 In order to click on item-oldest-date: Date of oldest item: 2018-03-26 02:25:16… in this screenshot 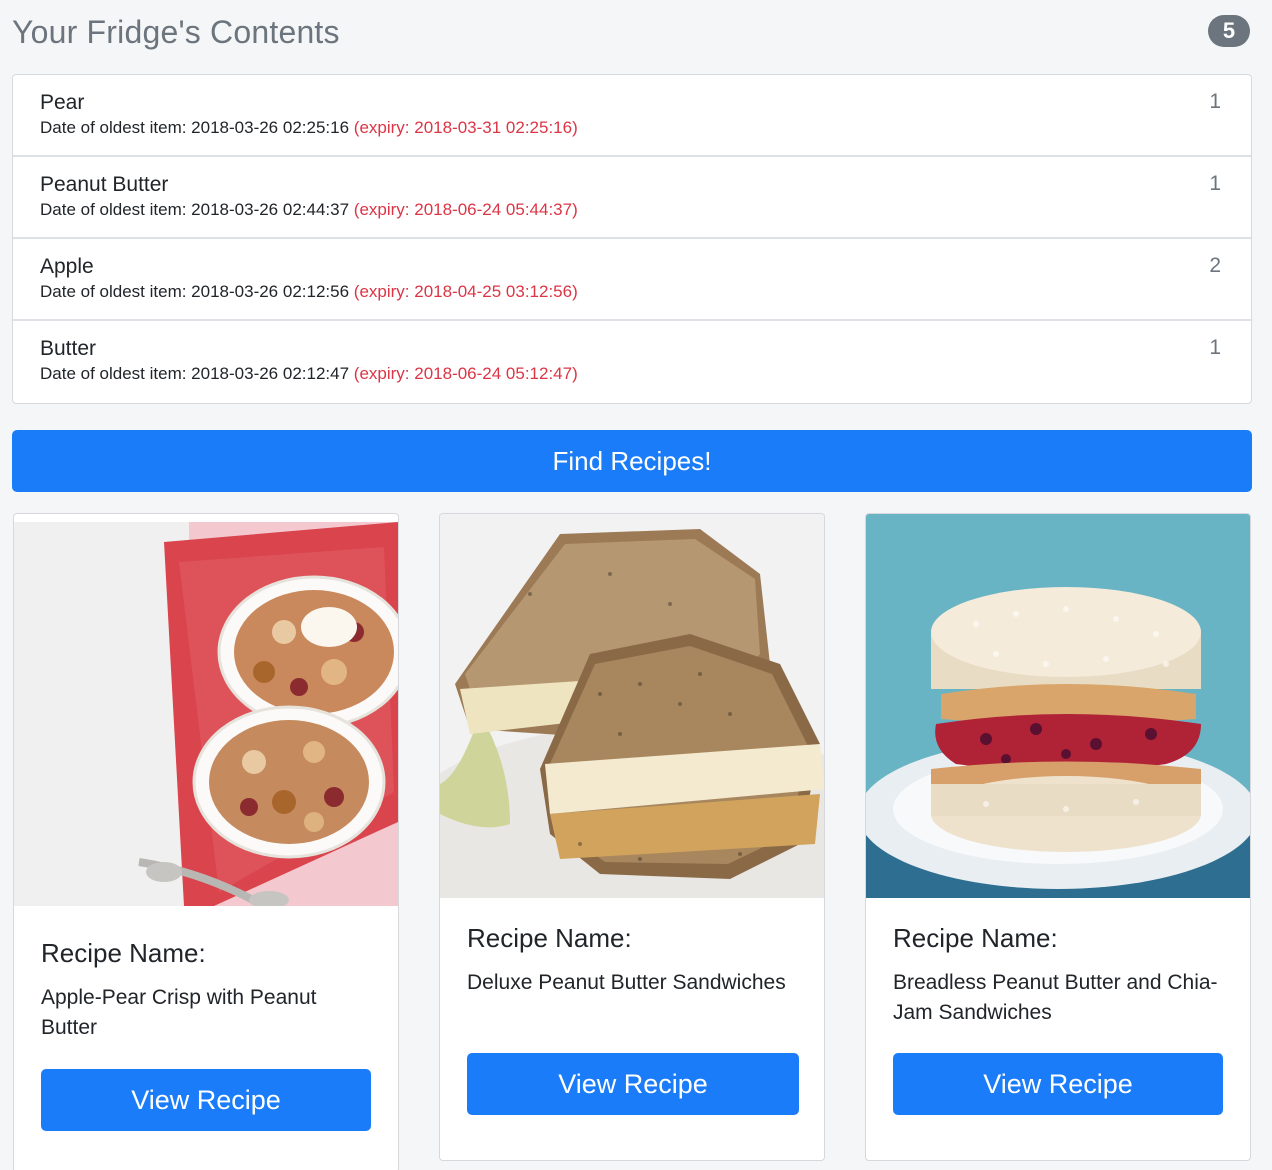, I will do `click(632, 128)`.